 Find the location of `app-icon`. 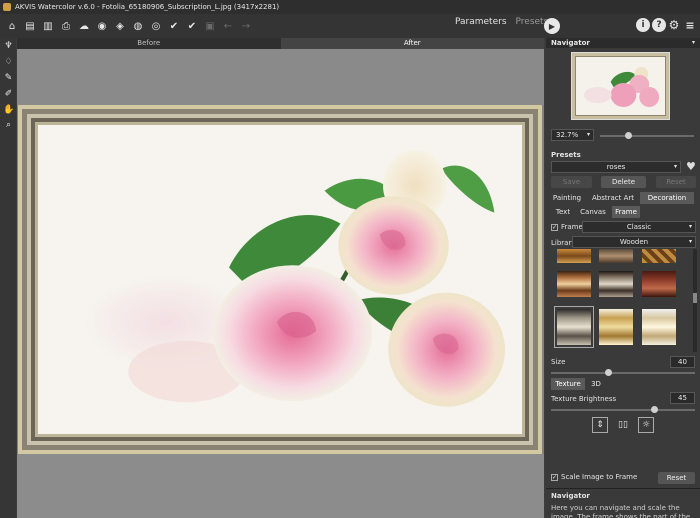

app-icon is located at coordinates (7, 7).